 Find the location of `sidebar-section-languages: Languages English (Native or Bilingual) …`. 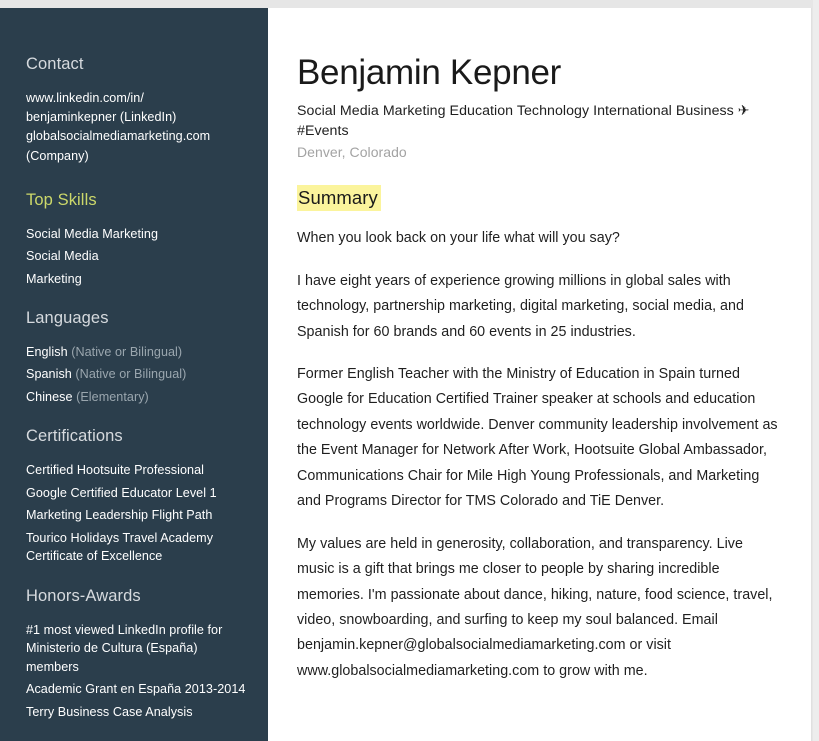

sidebar-section-languages: Languages English (Native or Bilingual) … is located at coordinates (138, 357).